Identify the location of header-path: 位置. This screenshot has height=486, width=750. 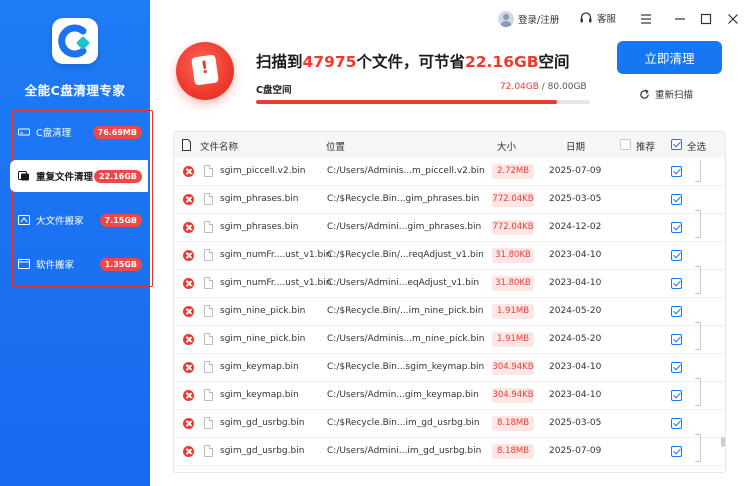
(335, 146).